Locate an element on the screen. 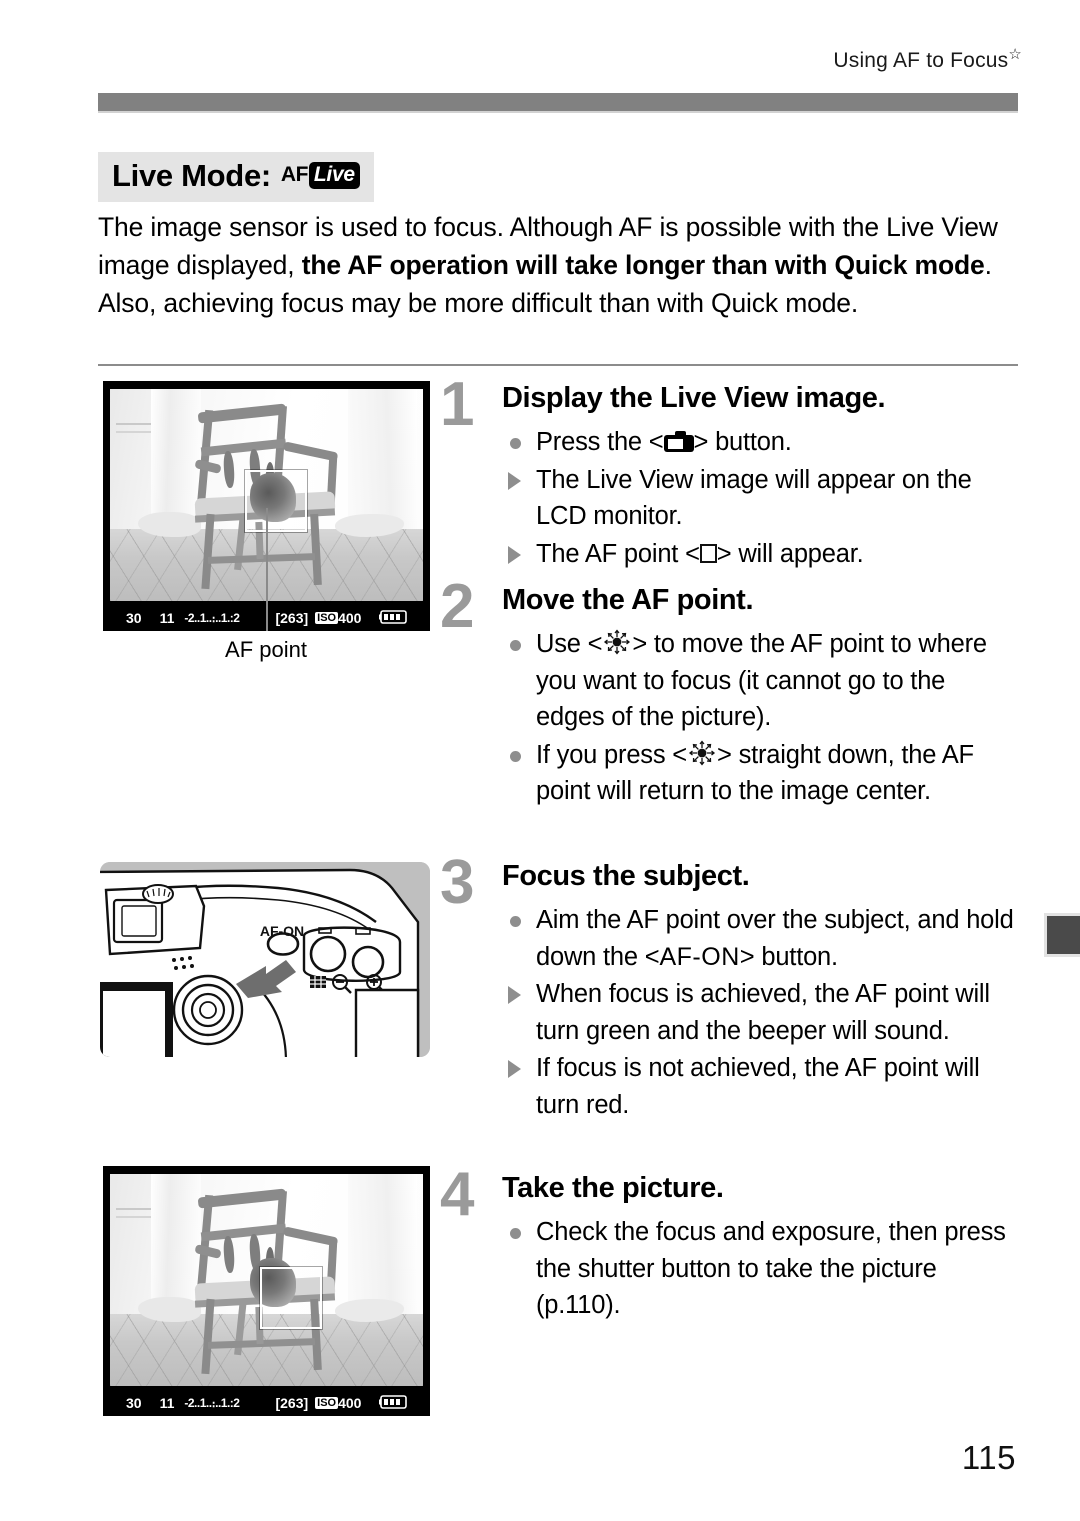 This screenshot has height=1521, width=1080. aperture-top: 11 is located at coordinates (167, 618).